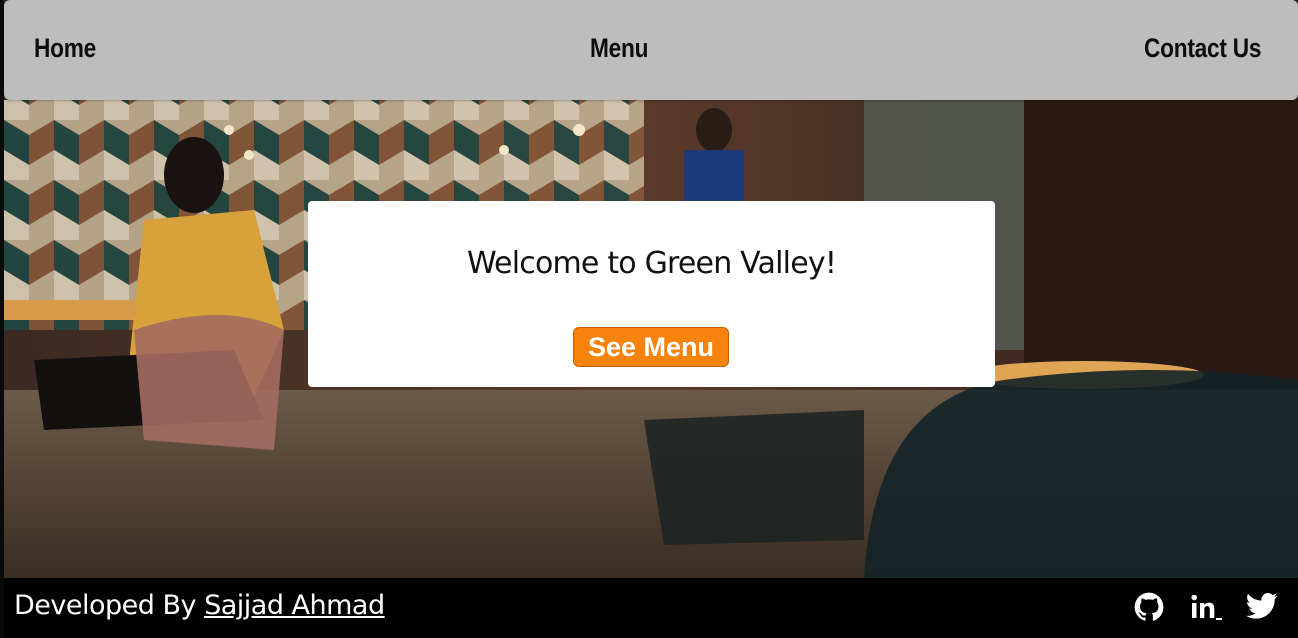 The image size is (1298, 638). Describe the element at coordinates (1151, 609) in the screenshot. I see `github-icon` at that location.